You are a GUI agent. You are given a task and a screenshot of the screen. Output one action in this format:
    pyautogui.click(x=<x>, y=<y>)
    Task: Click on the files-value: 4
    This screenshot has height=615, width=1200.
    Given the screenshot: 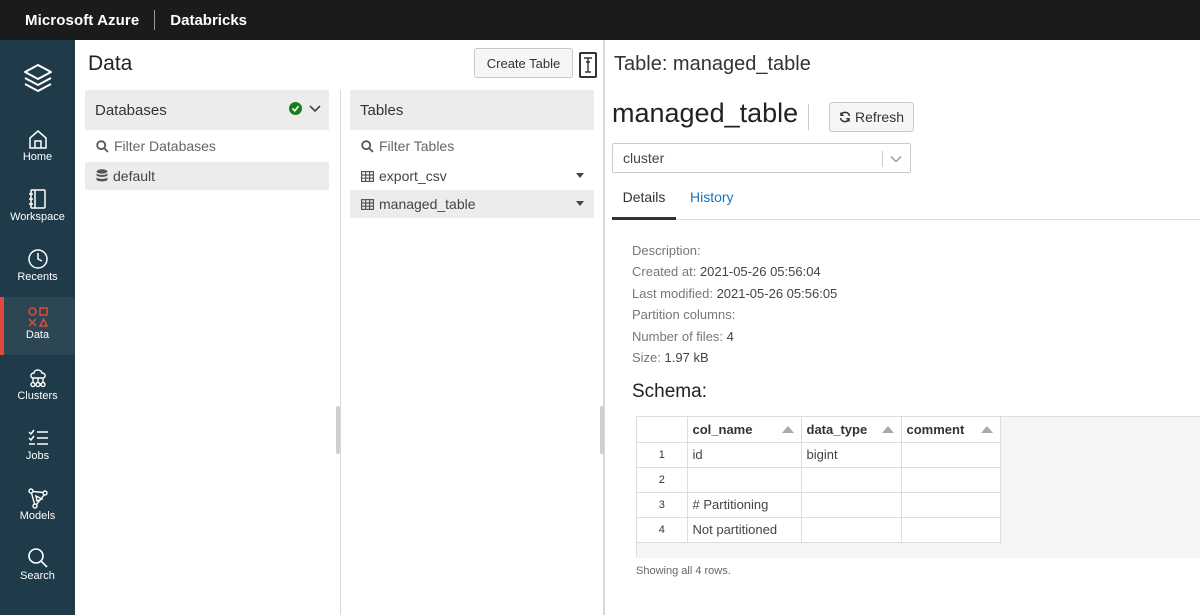 What is the action you would take?
    pyautogui.click(x=730, y=336)
    